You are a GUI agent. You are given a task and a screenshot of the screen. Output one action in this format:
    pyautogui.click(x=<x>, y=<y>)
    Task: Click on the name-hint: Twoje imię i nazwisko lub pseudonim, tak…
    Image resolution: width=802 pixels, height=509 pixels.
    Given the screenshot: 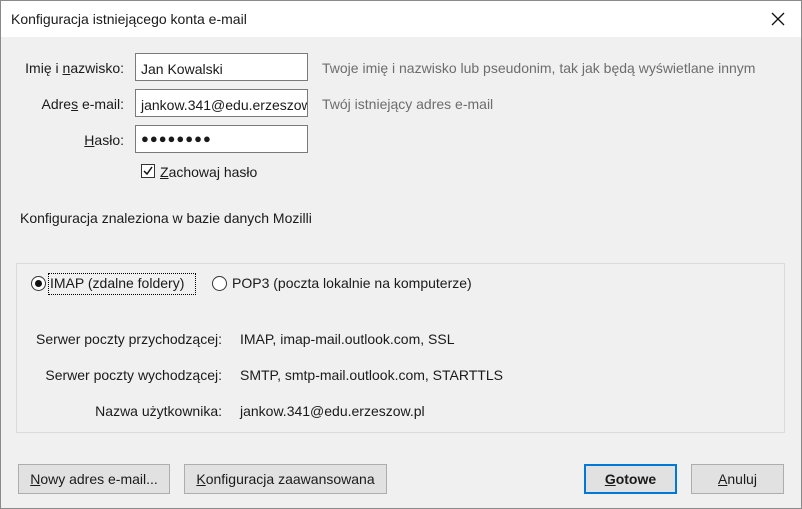 What is the action you would take?
    pyautogui.click(x=539, y=68)
    